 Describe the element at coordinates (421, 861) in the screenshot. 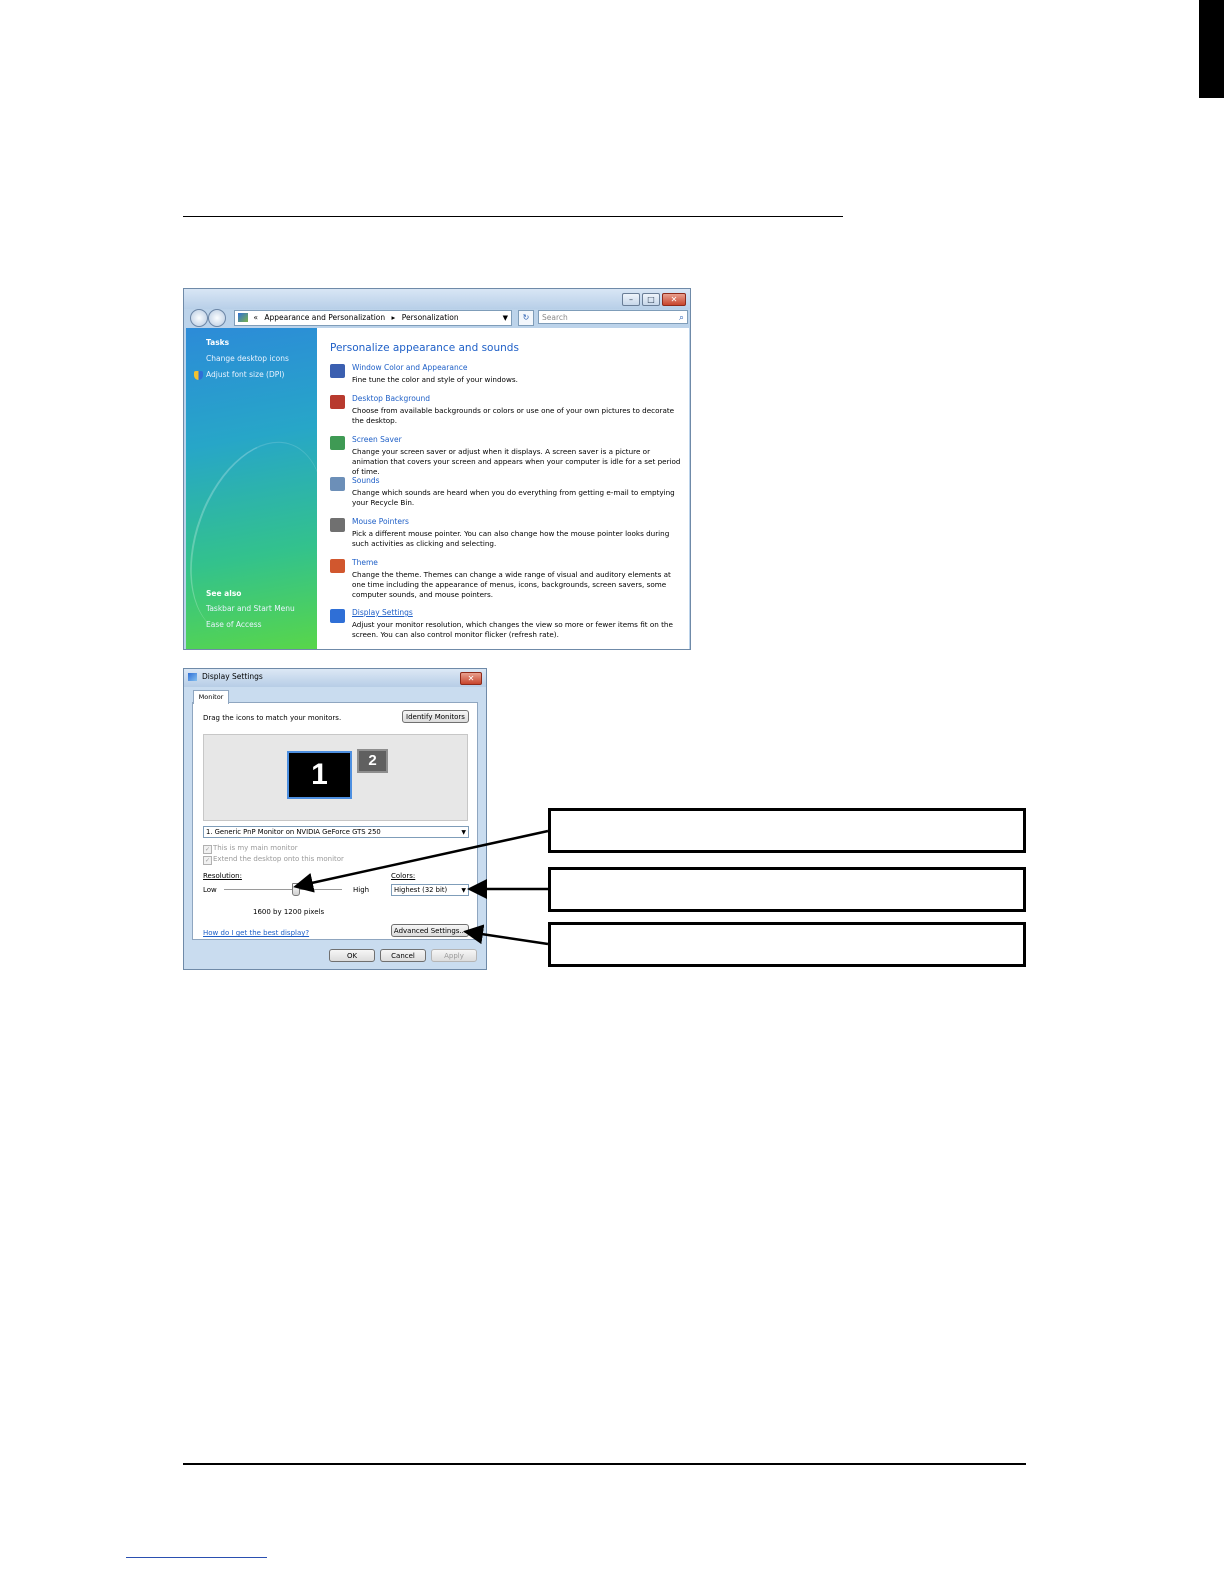

I see `arrow-to-resolution-slider` at that location.